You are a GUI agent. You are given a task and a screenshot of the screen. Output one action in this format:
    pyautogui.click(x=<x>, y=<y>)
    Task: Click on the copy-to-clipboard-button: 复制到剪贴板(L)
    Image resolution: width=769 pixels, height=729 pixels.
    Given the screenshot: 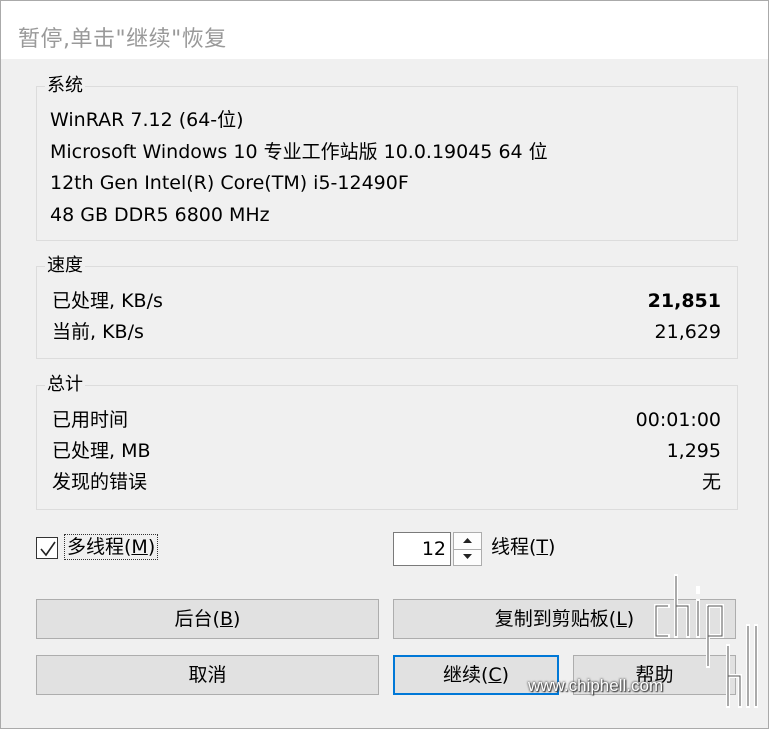 What is the action you would take?
    pyautogui.click(x=564, y=619)
    